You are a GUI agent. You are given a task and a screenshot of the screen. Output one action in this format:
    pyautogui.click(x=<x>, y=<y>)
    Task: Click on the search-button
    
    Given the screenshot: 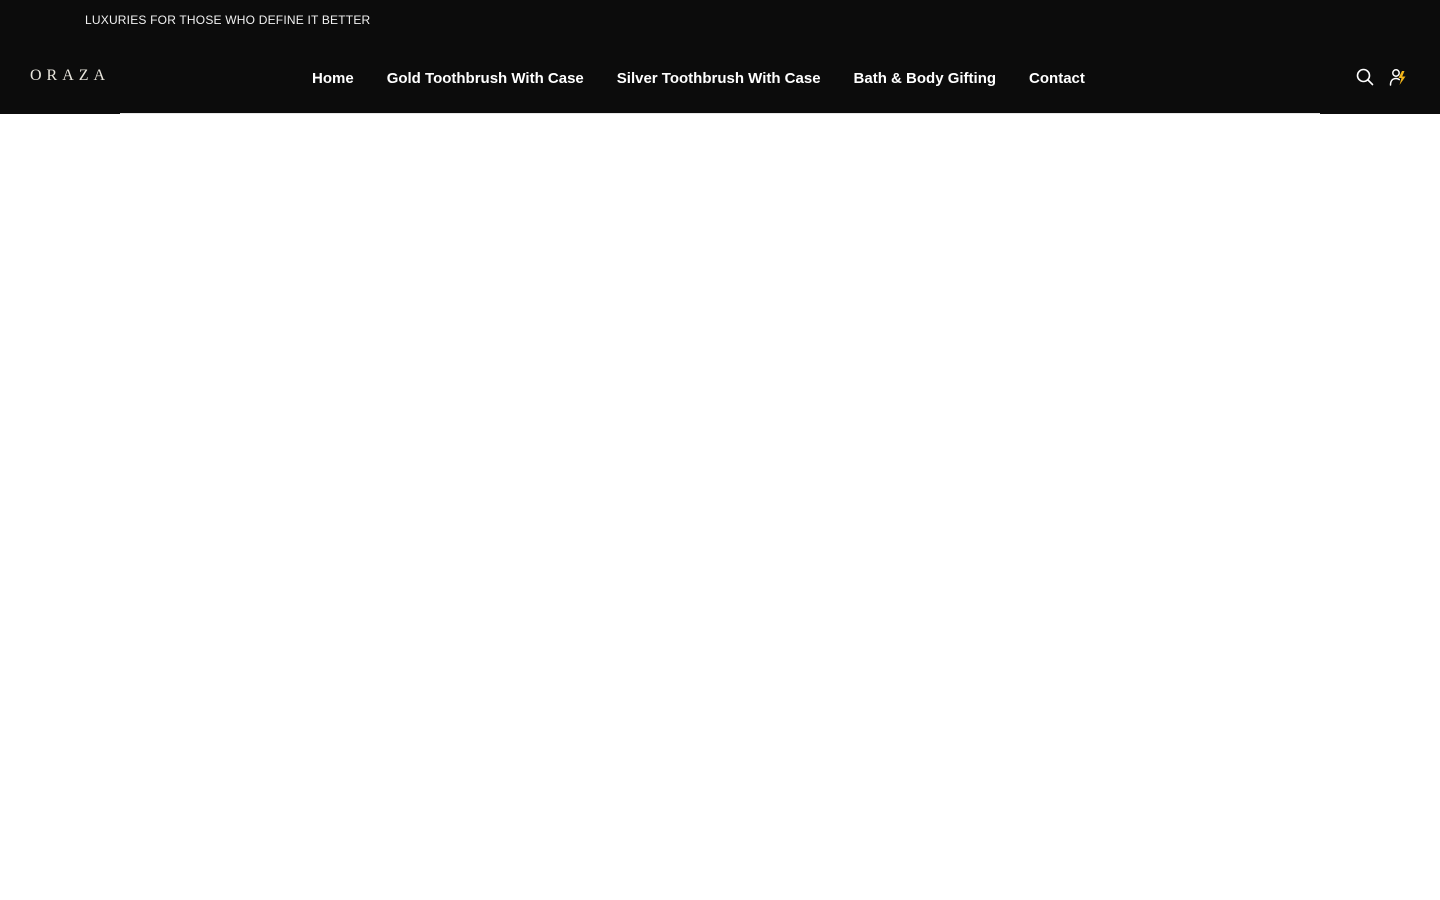 What is the action you would take?
    pyautogui.click(x=1365, y=77)
    